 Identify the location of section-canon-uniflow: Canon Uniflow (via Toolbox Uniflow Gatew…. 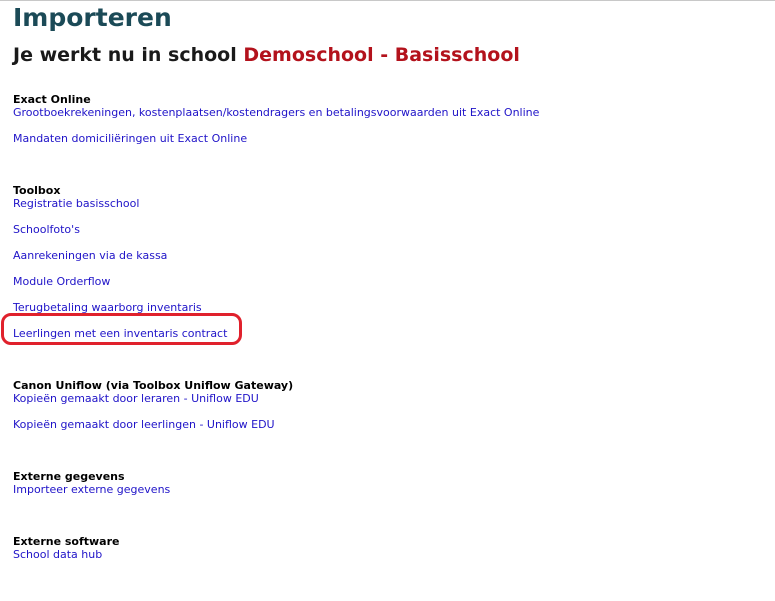
(153, 405).